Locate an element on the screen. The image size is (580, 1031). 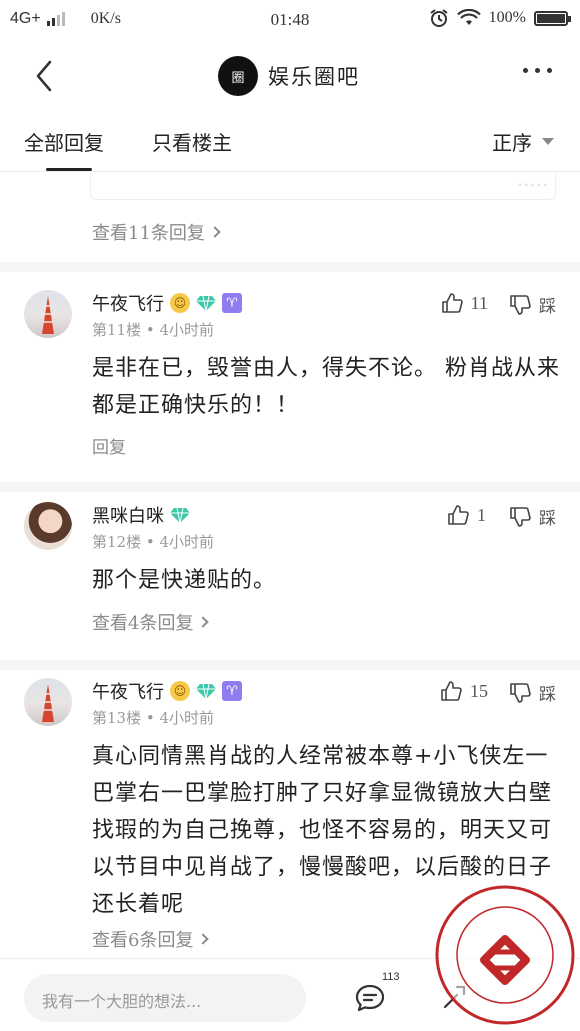
alarm-icon is located at coordinates (439, 18).